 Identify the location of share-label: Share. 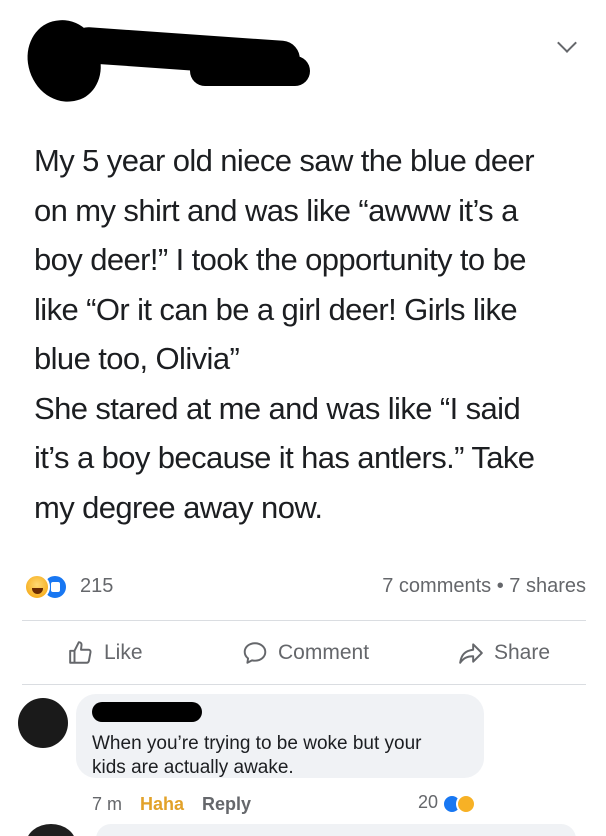
(522, 652).